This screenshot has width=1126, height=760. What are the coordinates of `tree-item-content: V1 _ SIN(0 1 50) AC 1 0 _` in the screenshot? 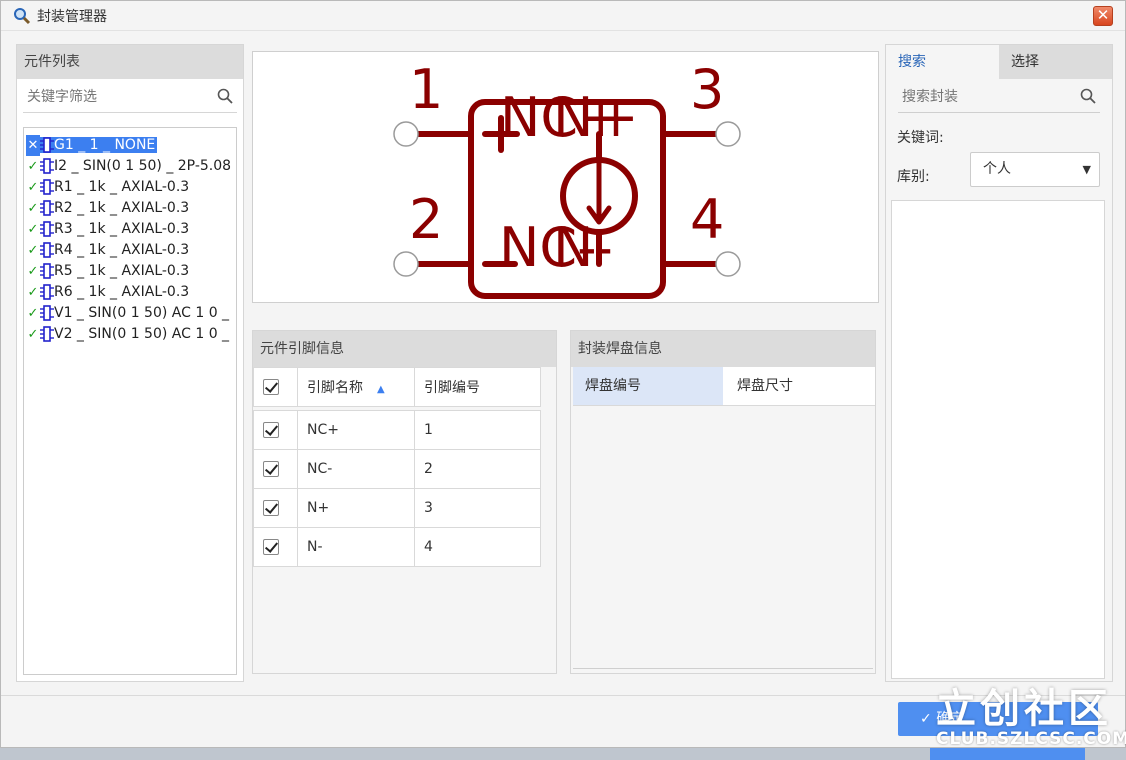 It's located at (134, 313).